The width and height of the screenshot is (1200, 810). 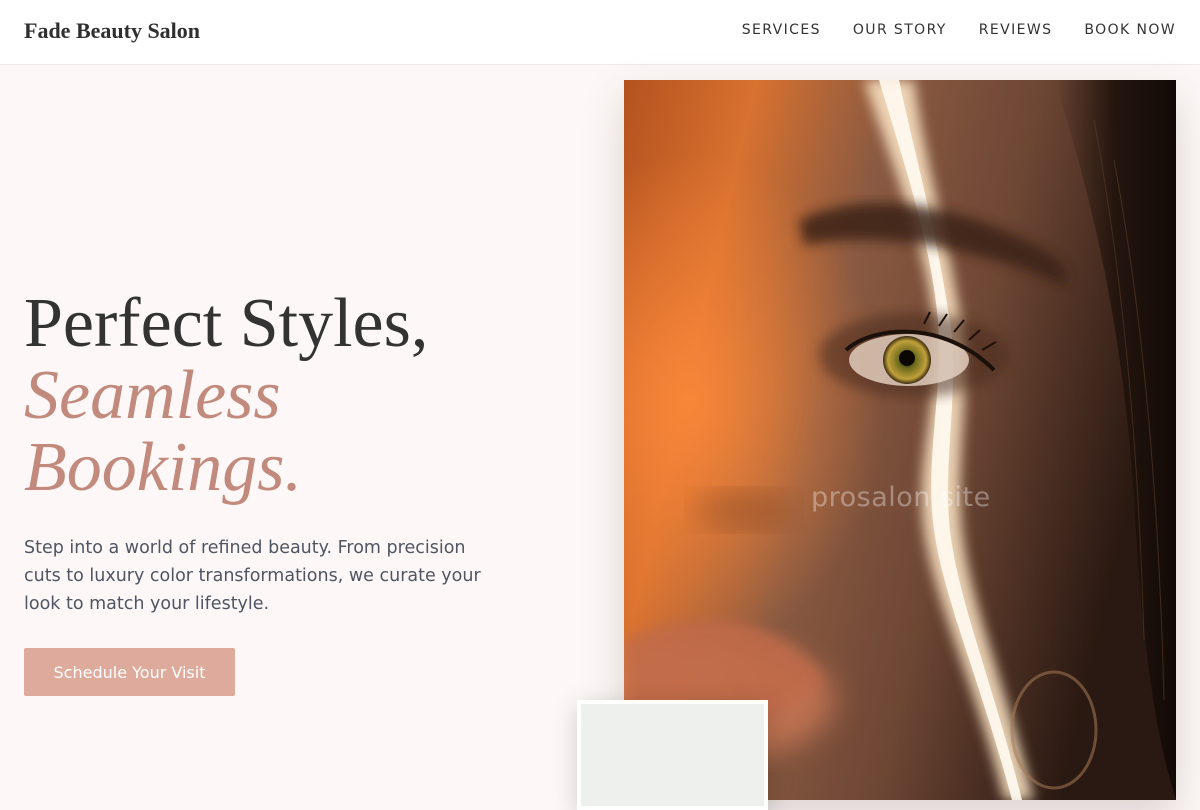 What do you see at coordinates (129, 672) in the screenshot?
I see `schedule-visit-button: Schedule Your Visit` at bounding box center [129, 672].